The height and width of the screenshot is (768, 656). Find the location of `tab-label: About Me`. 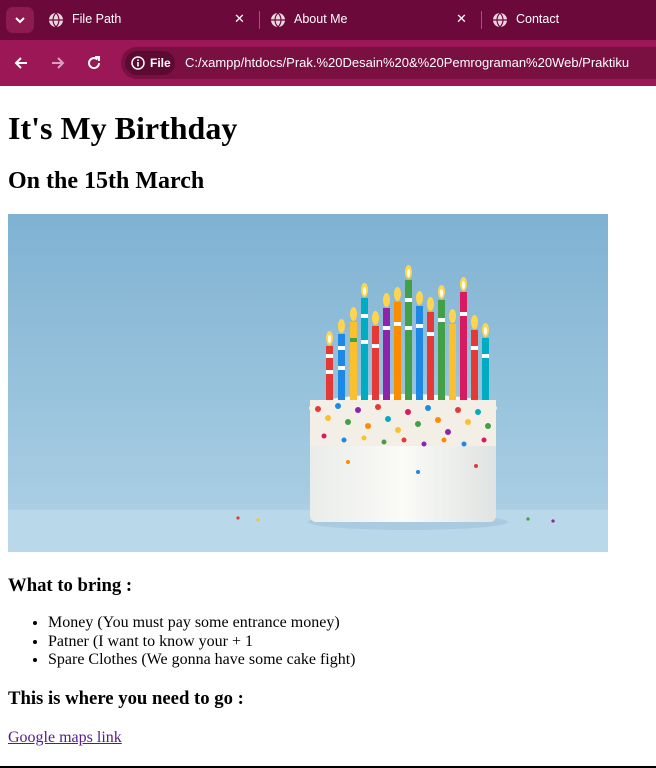

tab-label: About Me is located at coordinates (321, 19).